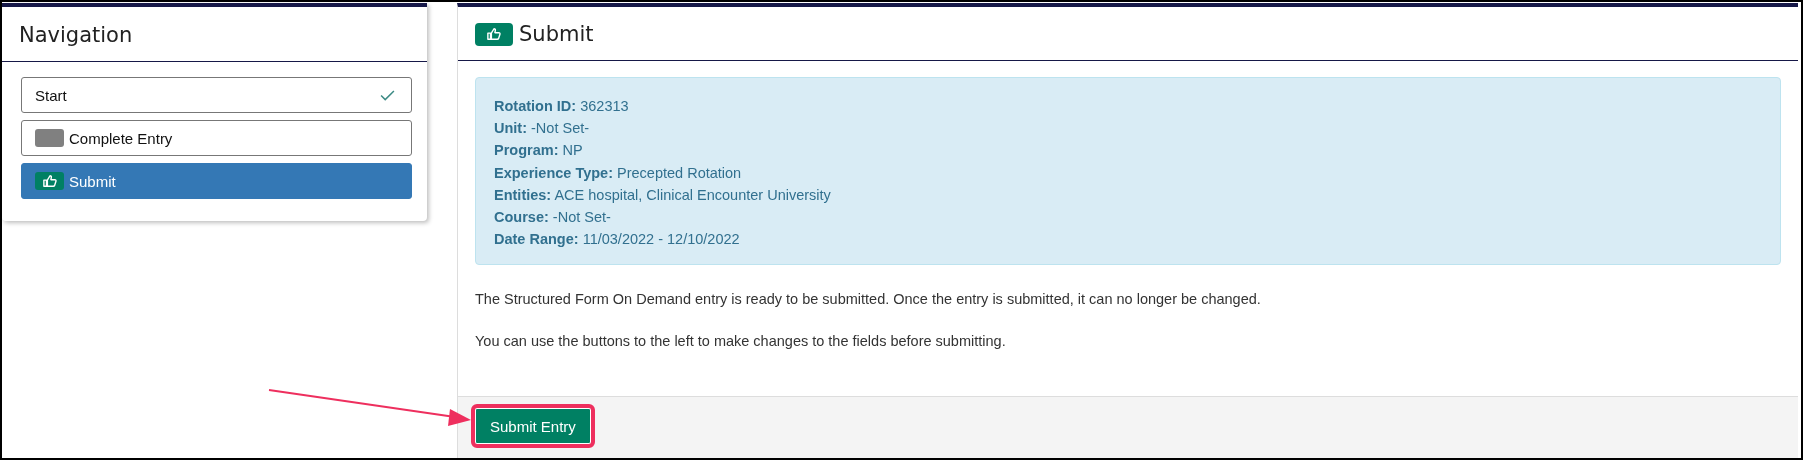 This screenshot has height=460, width=1803. What do you see at coordinates (618, 173) in the screenshot?
I see `detail-line: Experience Type: Precepted Rotation` at bounding box center [618, 173].